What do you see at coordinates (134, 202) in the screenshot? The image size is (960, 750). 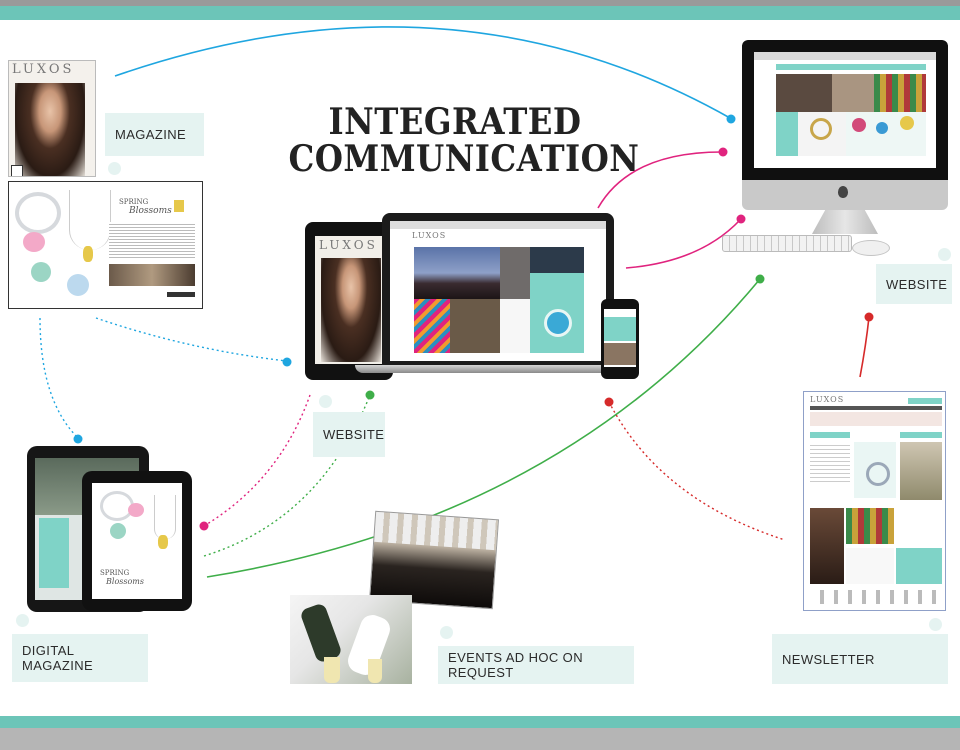 I see `spread-spring: SPRING` at bounding box center [134, 202].